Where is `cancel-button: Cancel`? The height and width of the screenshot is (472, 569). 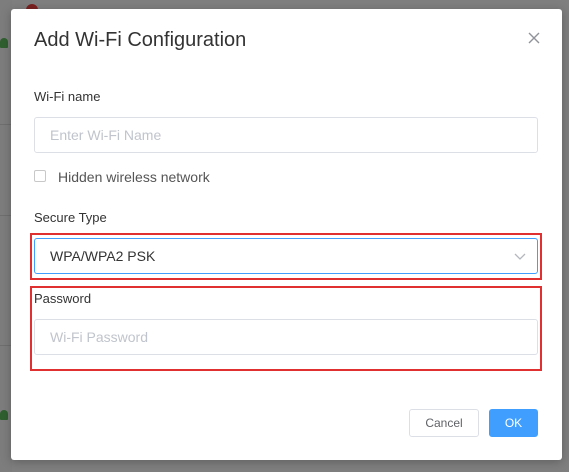 cancel-button: Cancel is located at coordinates (444, 423).